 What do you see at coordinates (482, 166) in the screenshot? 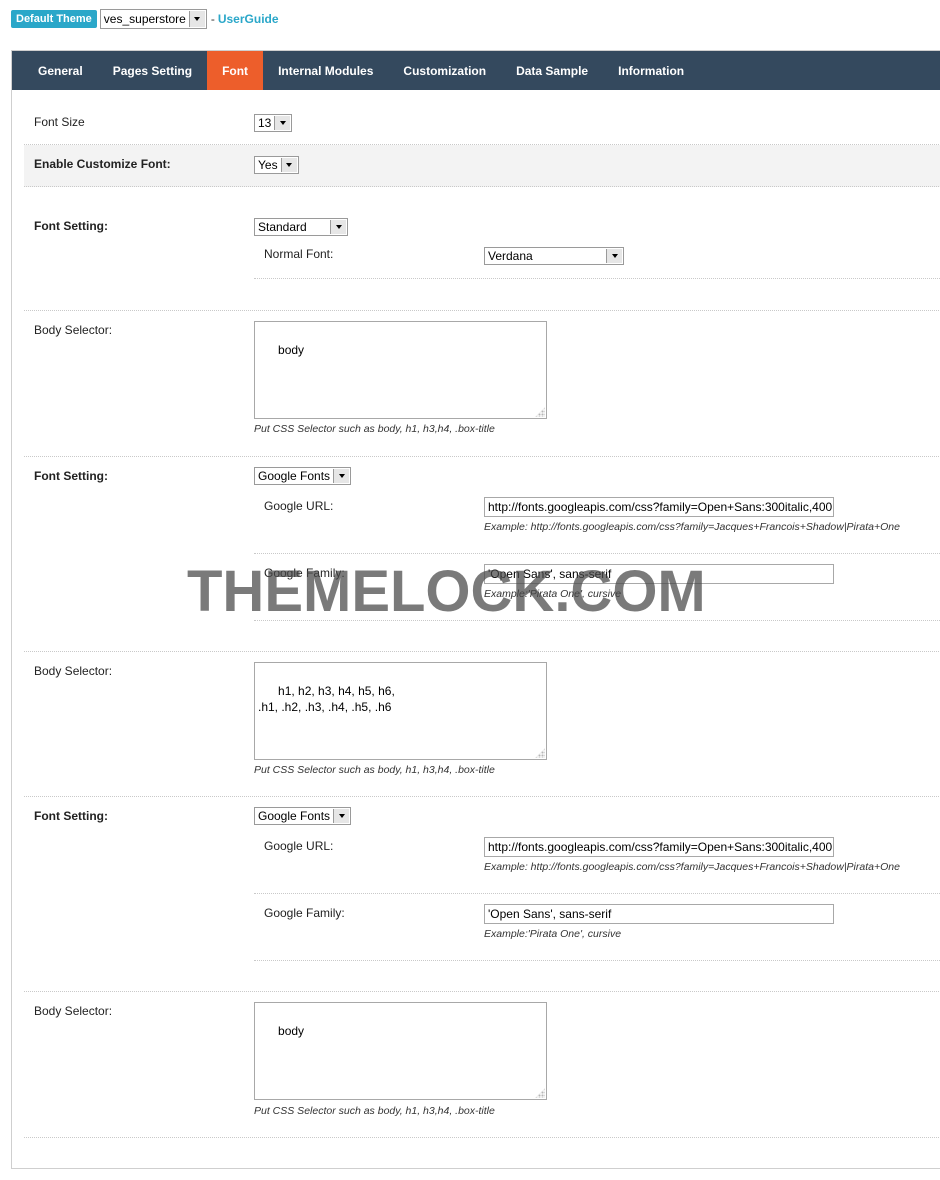
I see `customize-font-row: Enable Customize Font: Yes` at bounding box center [482, 166].